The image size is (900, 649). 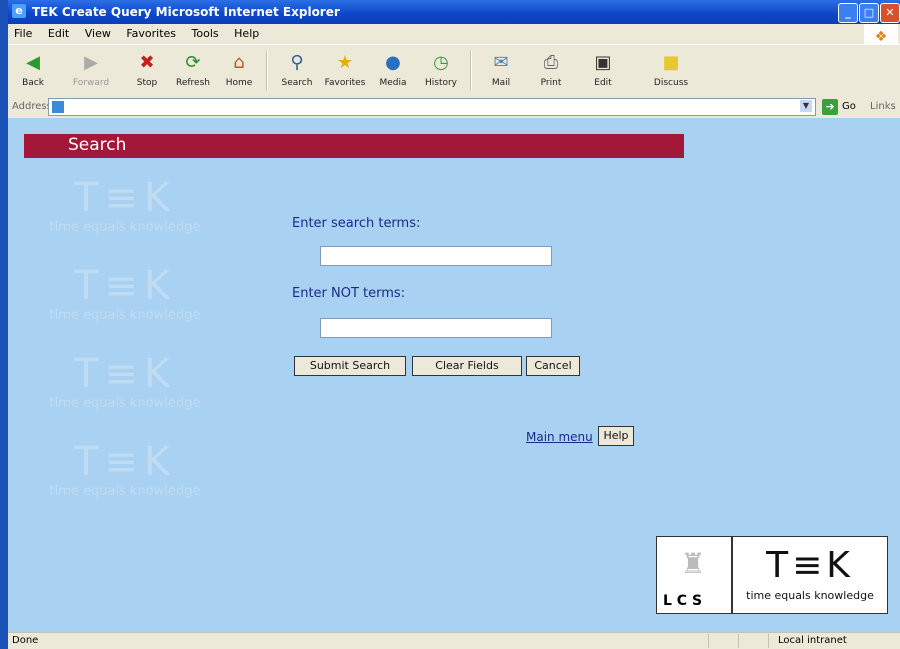 What do you see at coordinates (354, 146) in the screenshot?
I see `search-banner: Search` at bounding box center [354, 146].